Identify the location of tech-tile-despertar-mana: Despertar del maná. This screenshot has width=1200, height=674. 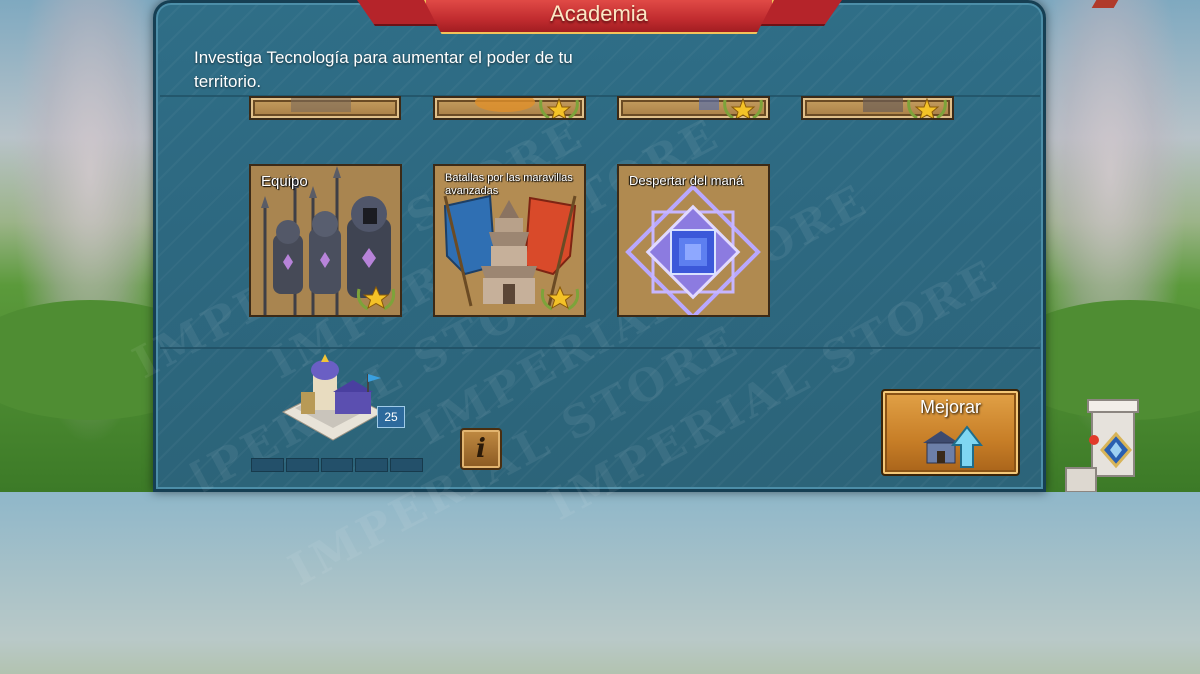
(693, 240).